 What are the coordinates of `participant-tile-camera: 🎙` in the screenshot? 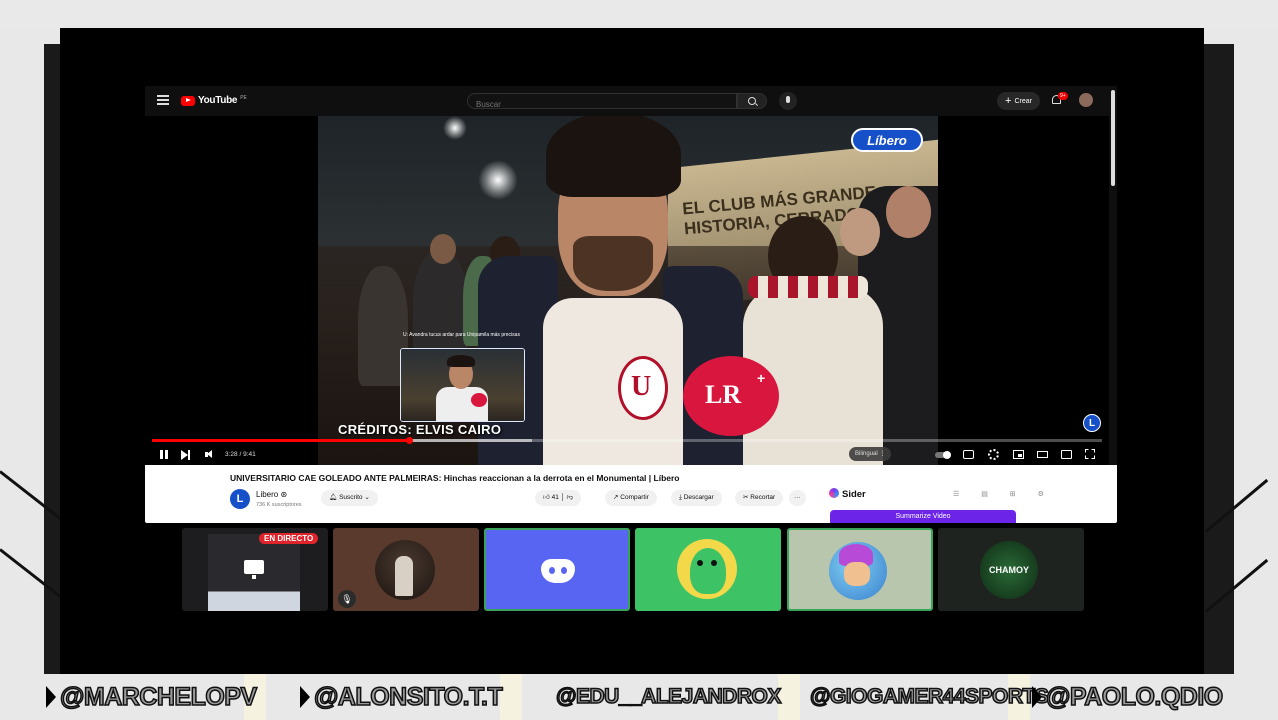 It's located at (406, 569).